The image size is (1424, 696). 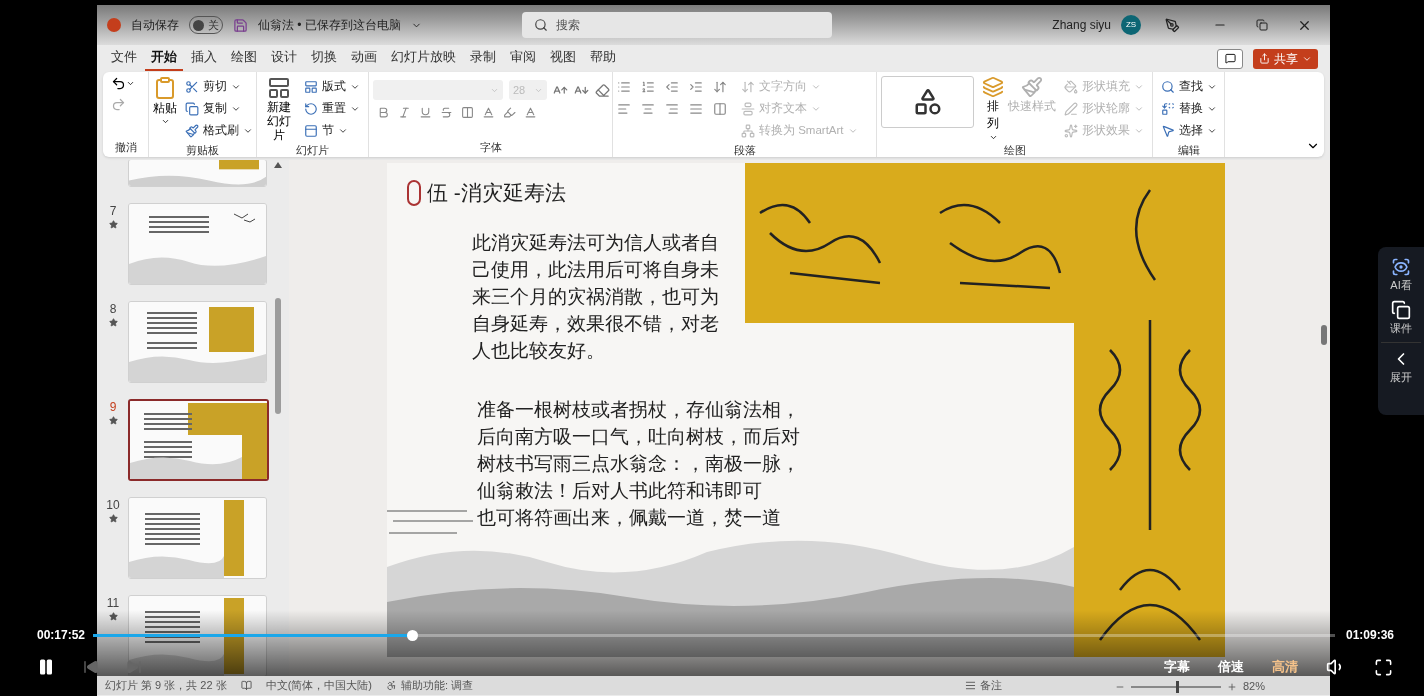 I want to click on zoom-level: 82%, so click(x=1254, y=686).